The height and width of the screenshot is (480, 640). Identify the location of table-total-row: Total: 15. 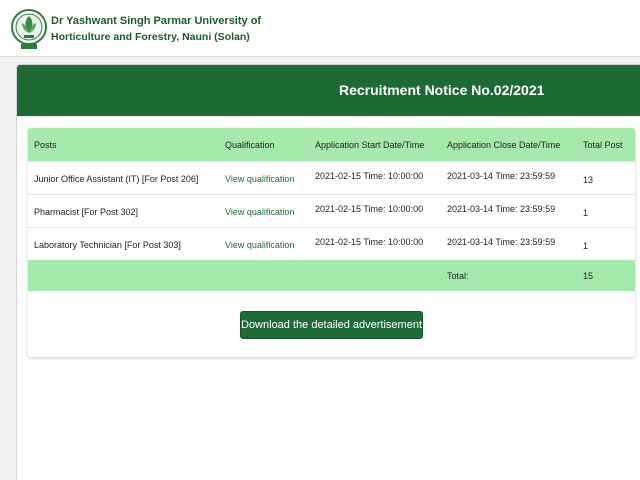
(331, 275).